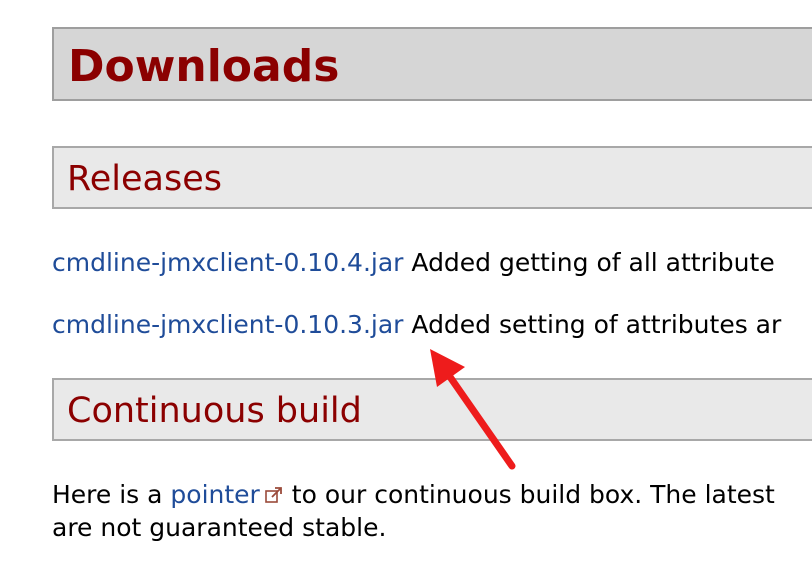  I want to click on release-link-0-10-3: cmdline-jmxclient-0.10.3.jar, so click(227, 324).